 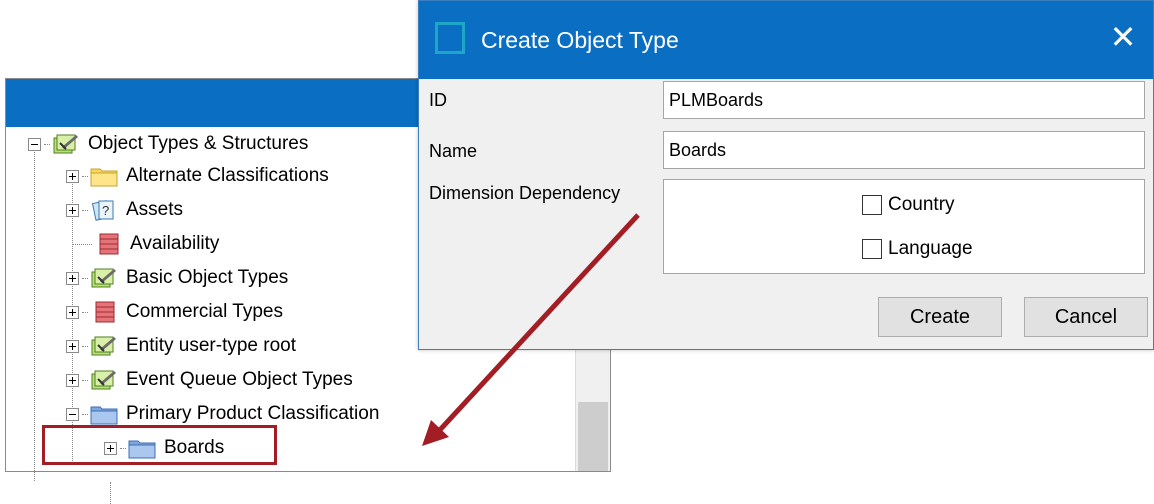 I want to click on boards-highlight-box, so click(x=159, y=445).